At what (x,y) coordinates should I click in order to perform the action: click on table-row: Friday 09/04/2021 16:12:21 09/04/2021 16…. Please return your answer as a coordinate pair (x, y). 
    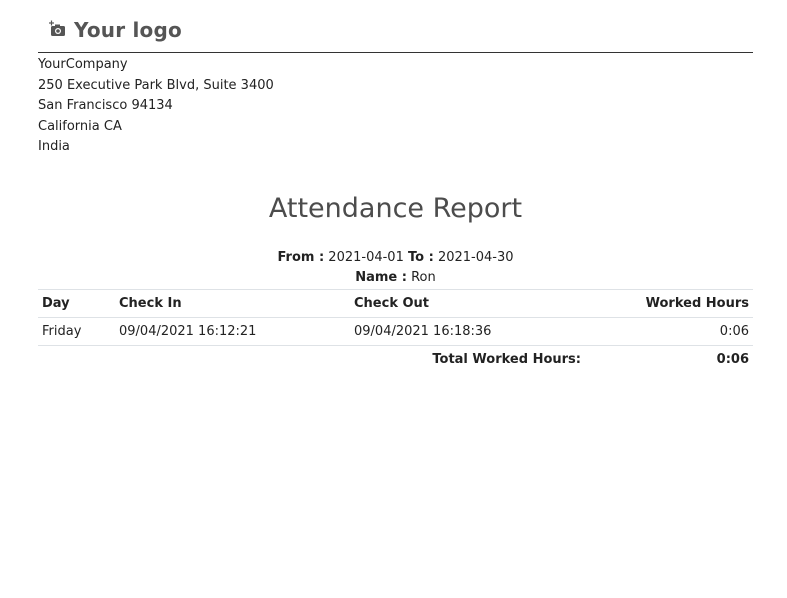
    Looking at the image, I should click on (395, 331).